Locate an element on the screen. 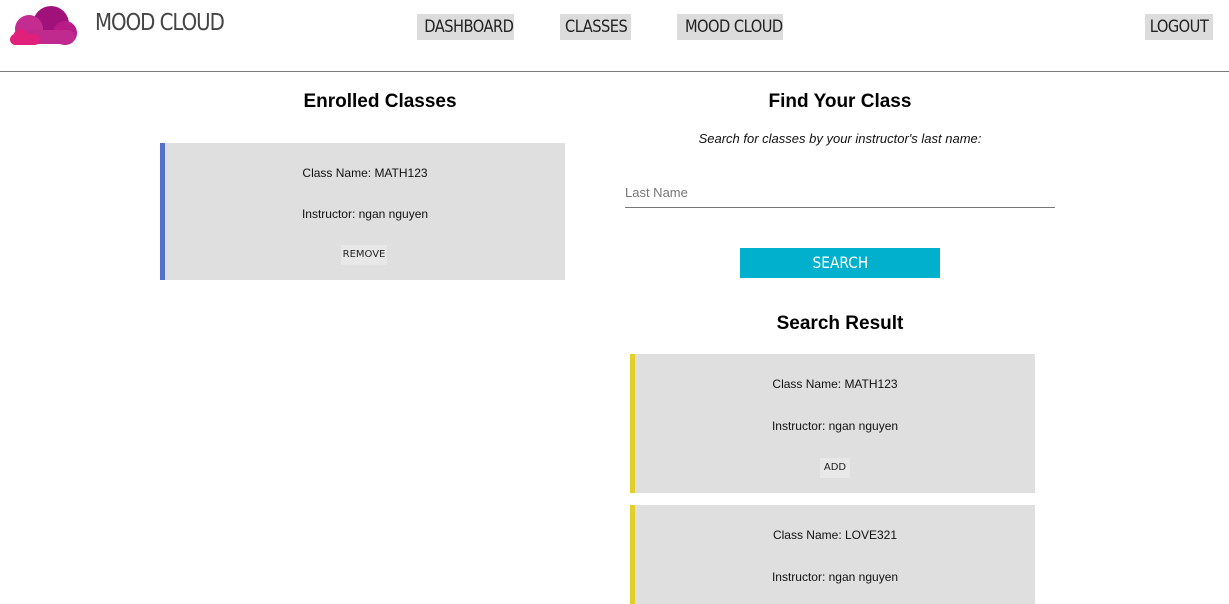 The image size is (1229, 604). nav-dashboard-label: DASHBOARD is located at coordinates (469, 27).